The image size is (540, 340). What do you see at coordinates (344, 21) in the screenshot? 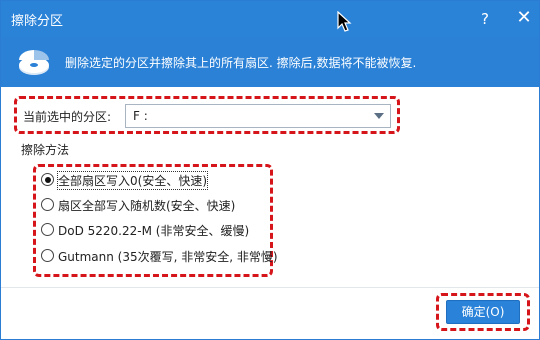
I see `mouse-cursor-icon` at bounding box center [344, 21].